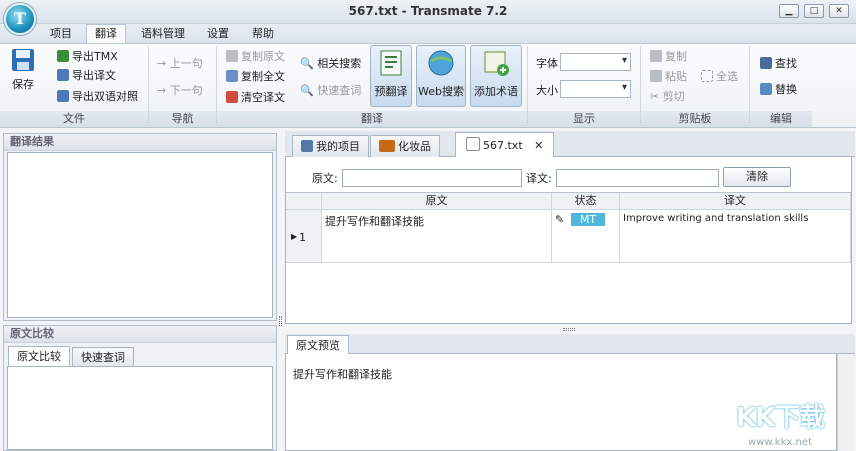 The image size is (856, 451). What do you see at coordinates (428, 33) in the screenshot?
I see `menu-bar` at bounding box center [428, 33].